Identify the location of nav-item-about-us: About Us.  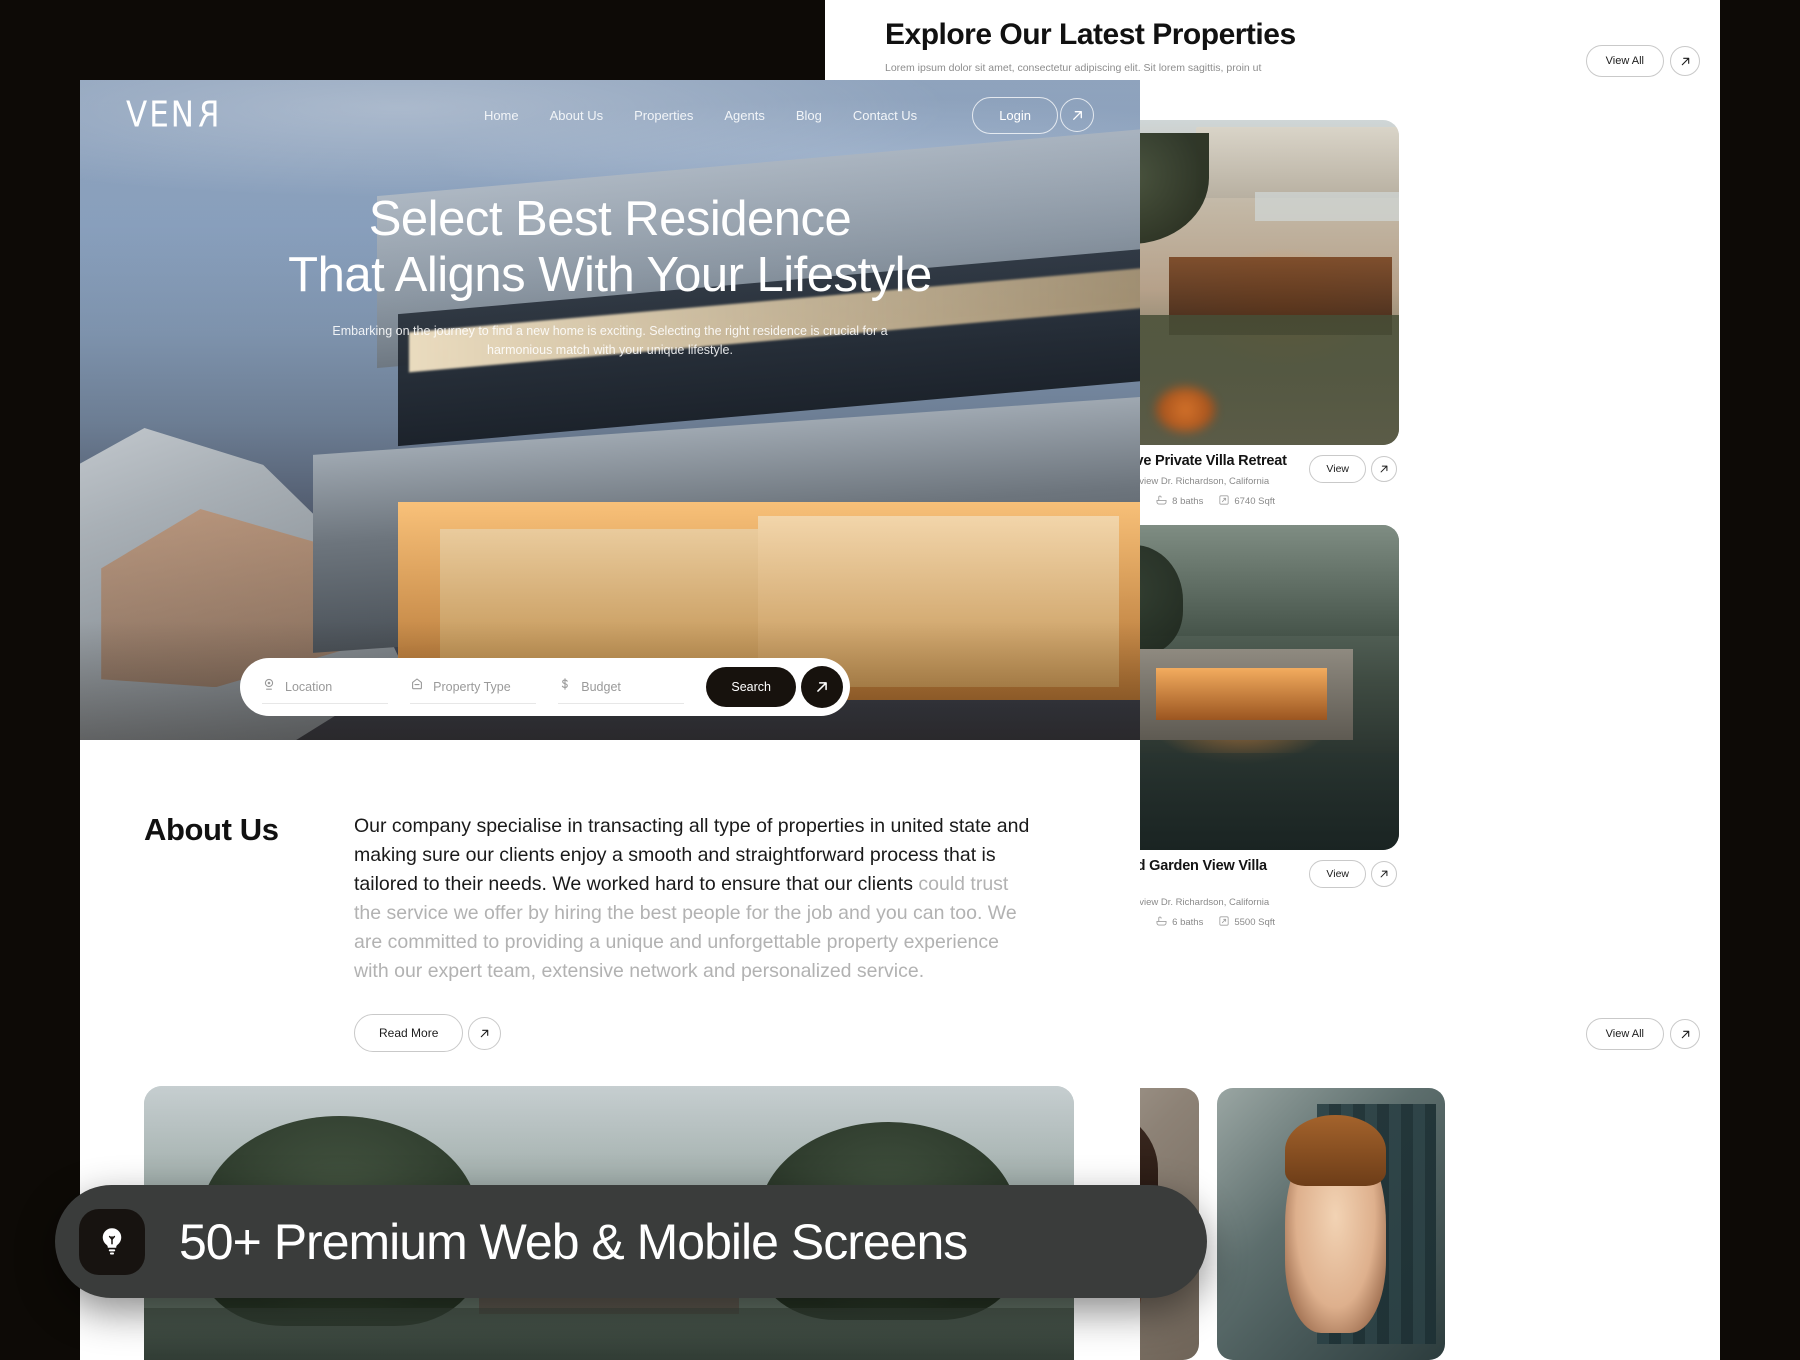
(576, 115).